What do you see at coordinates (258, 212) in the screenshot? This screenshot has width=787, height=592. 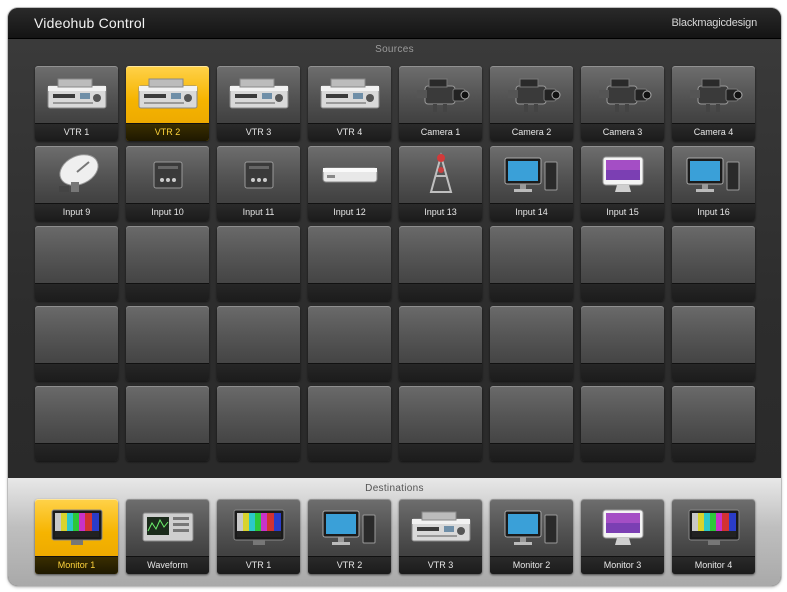 I see `source-tile-label: Input 11` at bounding box center [258, 212].